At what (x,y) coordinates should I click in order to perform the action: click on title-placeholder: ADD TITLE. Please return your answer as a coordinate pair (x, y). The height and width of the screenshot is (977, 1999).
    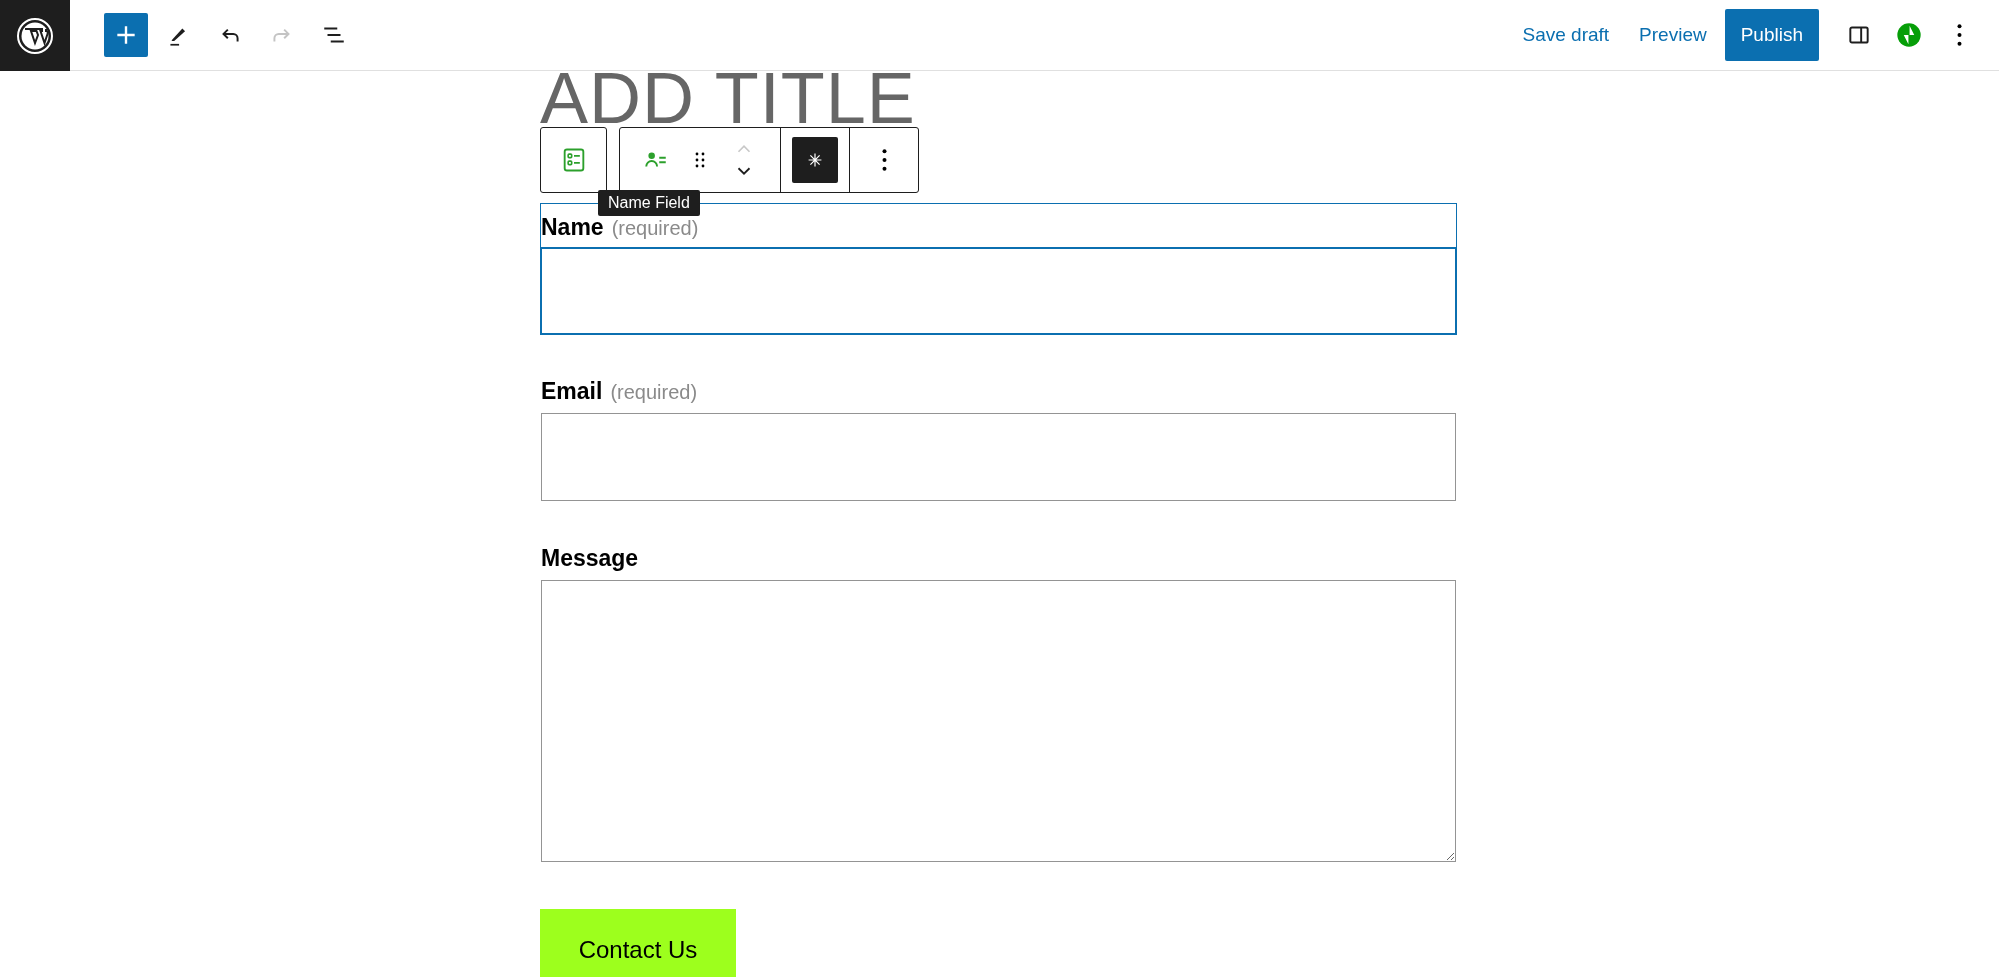
    Looking at the image, I should click on (728, 98).